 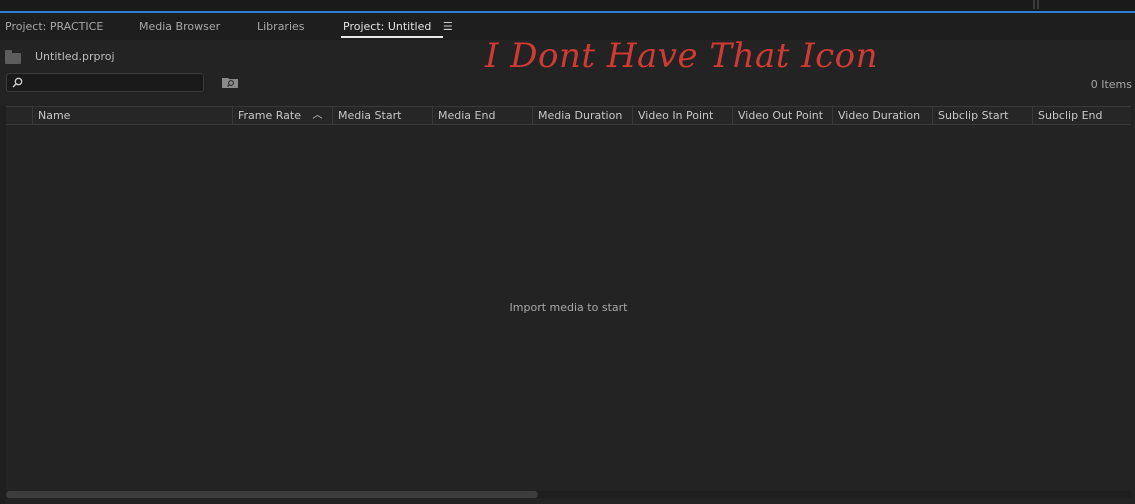 What do you see at coordinates (282, 115) in the screenshot?
I see `column-header-frame-rate: Frame Rate ︿` at bounding box center [282, 115].